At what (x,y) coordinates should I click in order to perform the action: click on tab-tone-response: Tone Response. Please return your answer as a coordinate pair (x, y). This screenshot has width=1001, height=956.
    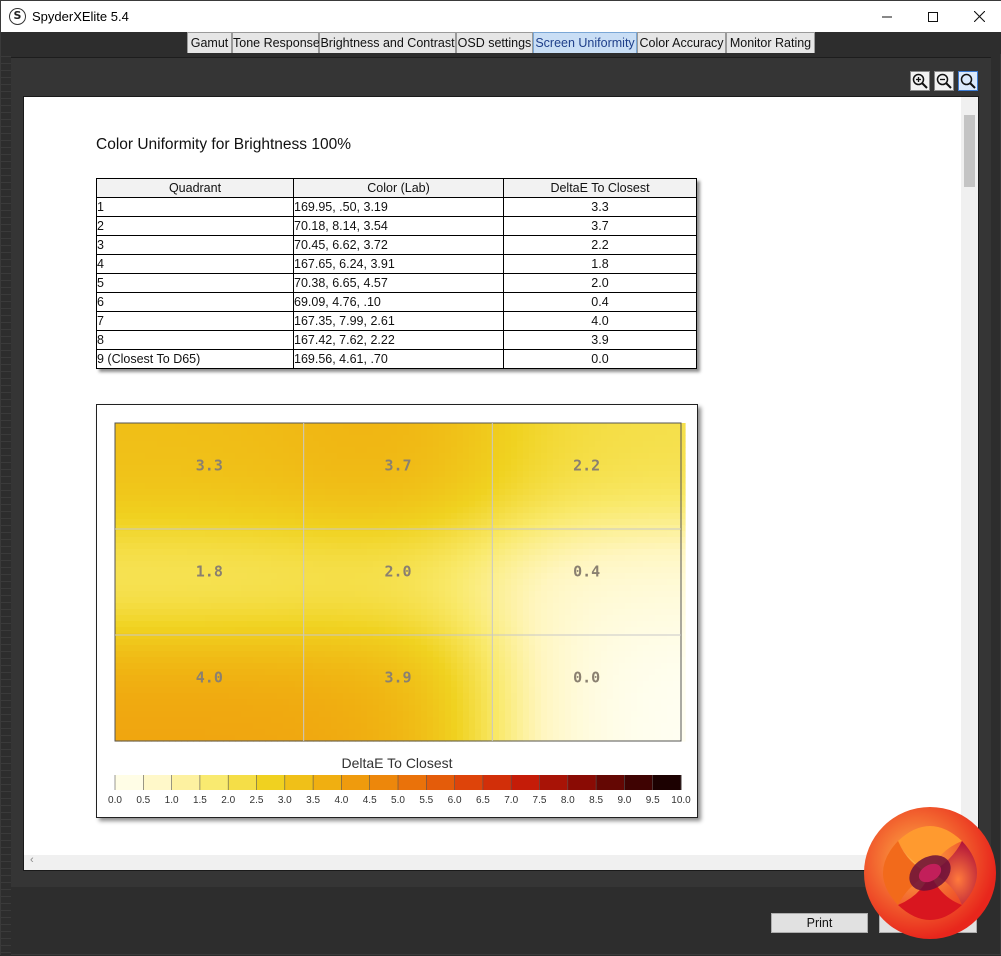
    Looking at the image, I should click on (276, 42).